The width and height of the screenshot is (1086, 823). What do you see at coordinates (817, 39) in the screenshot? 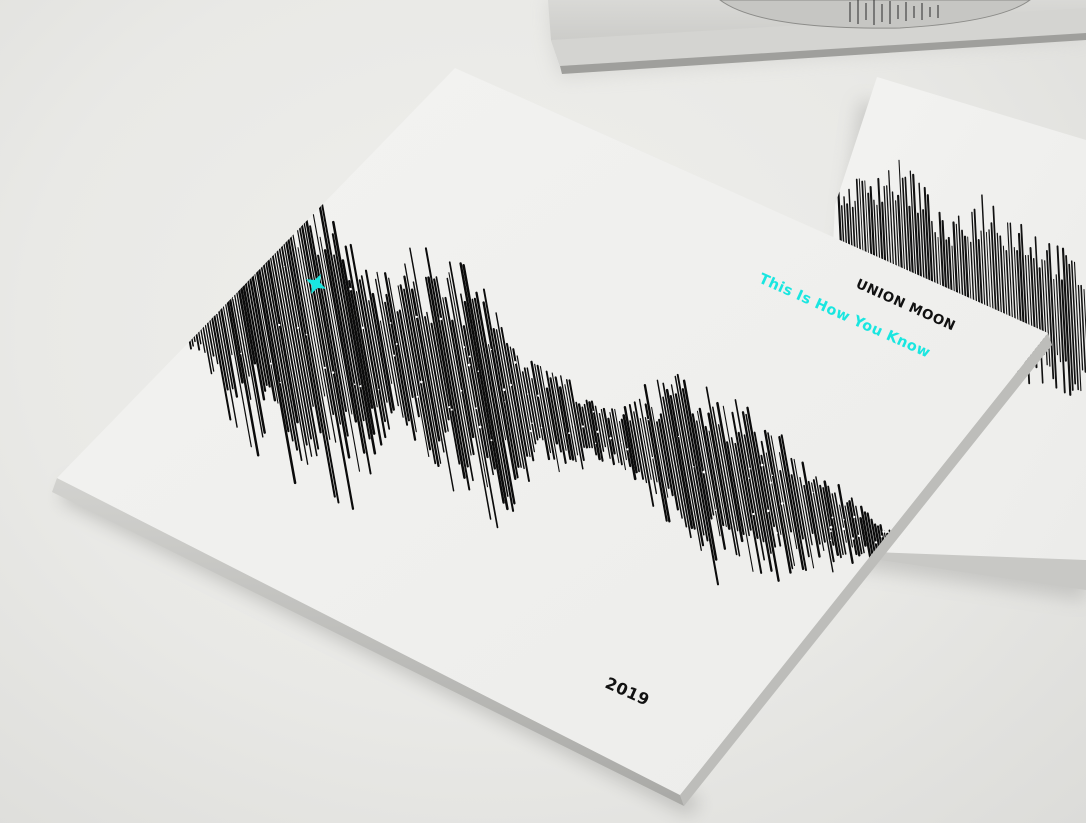
I see `top-cd-tray` at bounding box center [817, 39].